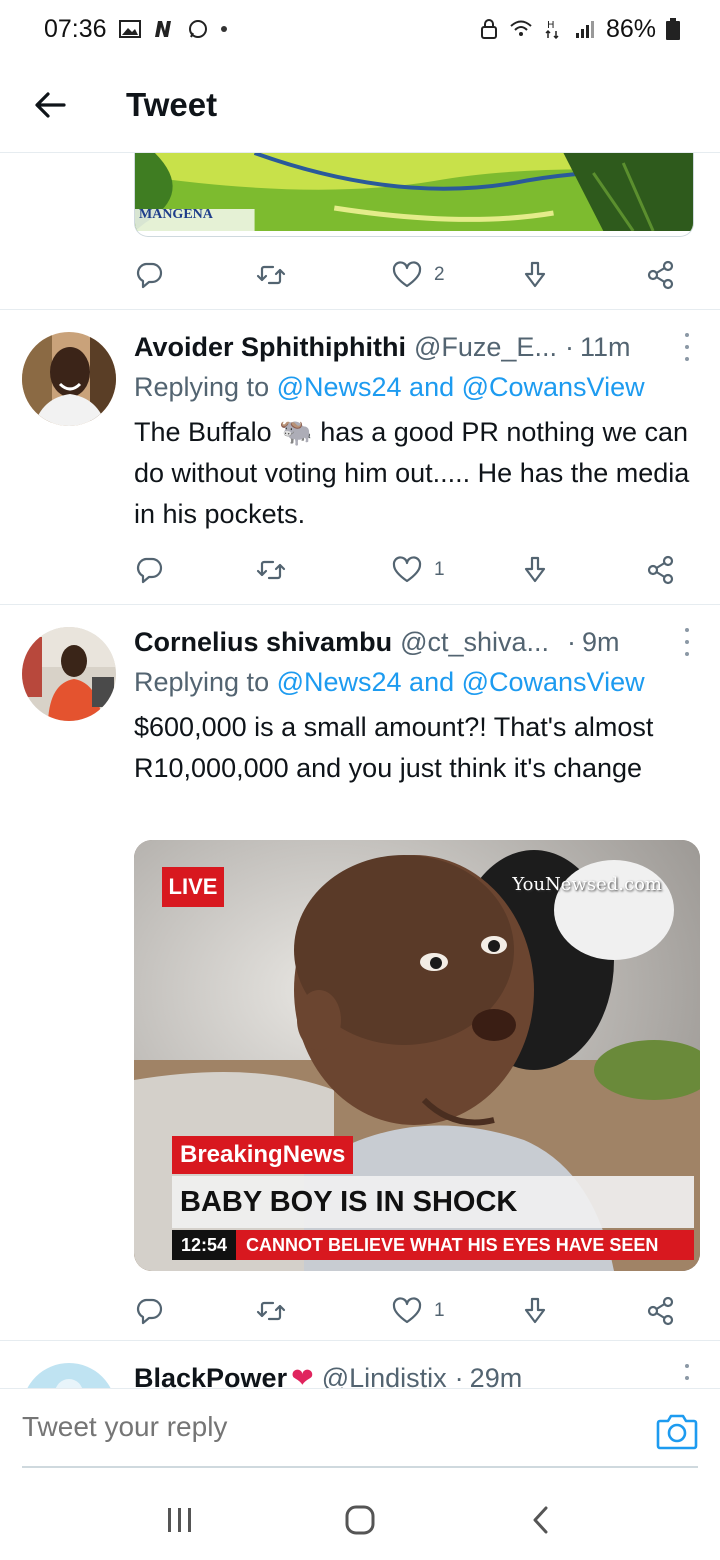 The width and height of the screenshot is (720, 1560). Describe the element at coordinates (207, 432) in the screenshot. I see `tweet-text-part: The Buffalo` at that location.